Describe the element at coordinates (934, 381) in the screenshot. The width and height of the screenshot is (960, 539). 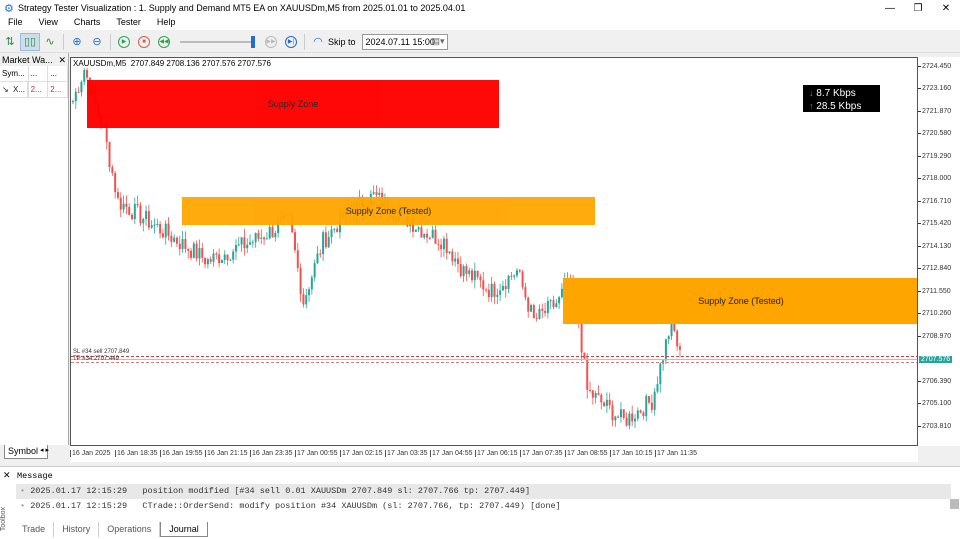
I see `price-label: 2706.390` at that location.